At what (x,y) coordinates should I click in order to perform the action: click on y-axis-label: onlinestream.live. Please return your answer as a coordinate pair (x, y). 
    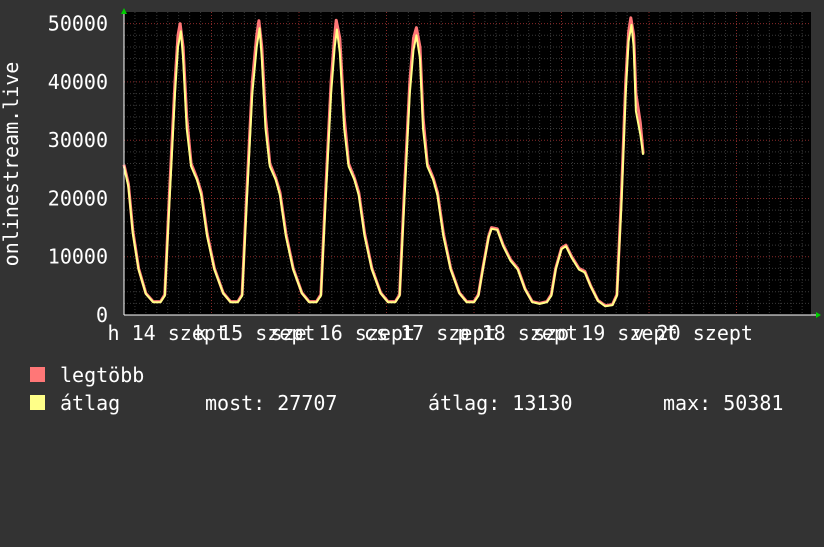
    Looking at the image, I should click on (11, 164).